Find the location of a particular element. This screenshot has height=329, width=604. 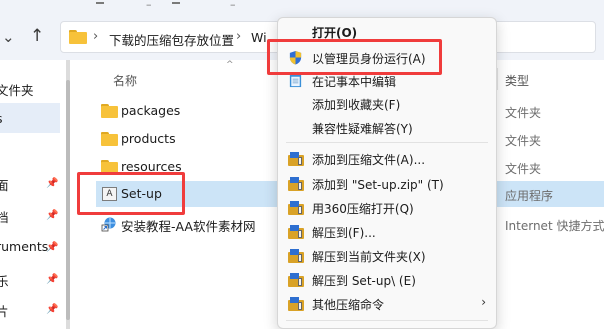

notepad-icon is located at coordinates (295, 80).